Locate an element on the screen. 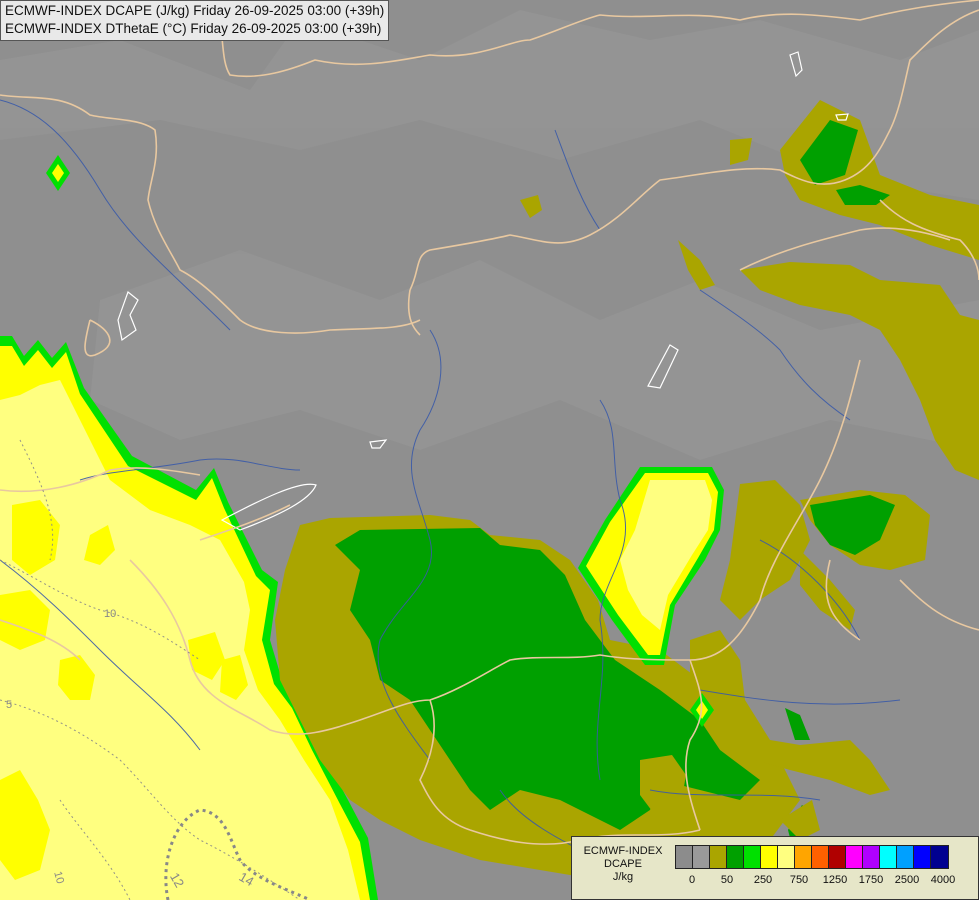  contour-label: 10 is located at coordinates (110, 614).